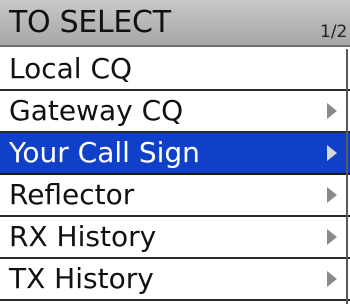  I want to click on page-title: TO SELECT, so click(90, 22).